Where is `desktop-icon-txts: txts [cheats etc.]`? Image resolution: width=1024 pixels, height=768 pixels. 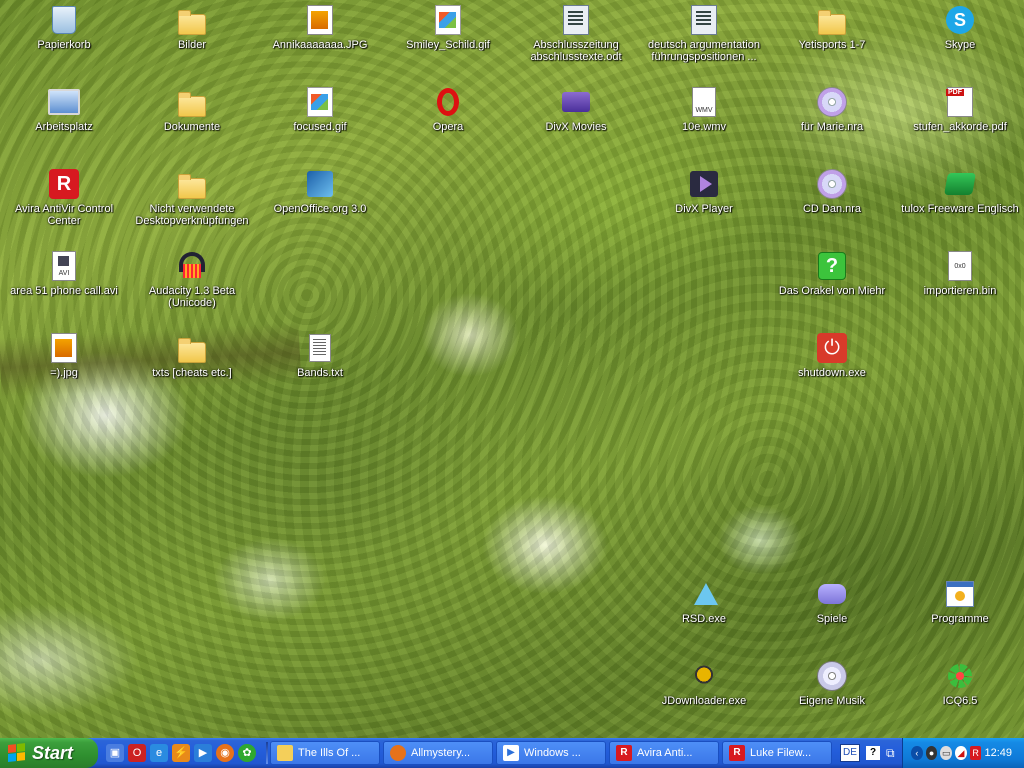 desktop-icon-txts: txts [cheats etc.] is located at coordinates (192, 368).